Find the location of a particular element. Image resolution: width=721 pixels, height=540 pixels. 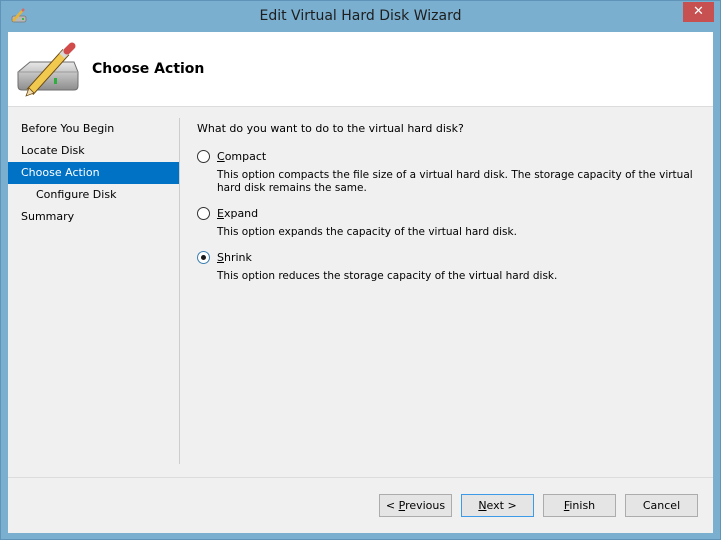

previous-button: < Previous is located at coordinates (415, 505).